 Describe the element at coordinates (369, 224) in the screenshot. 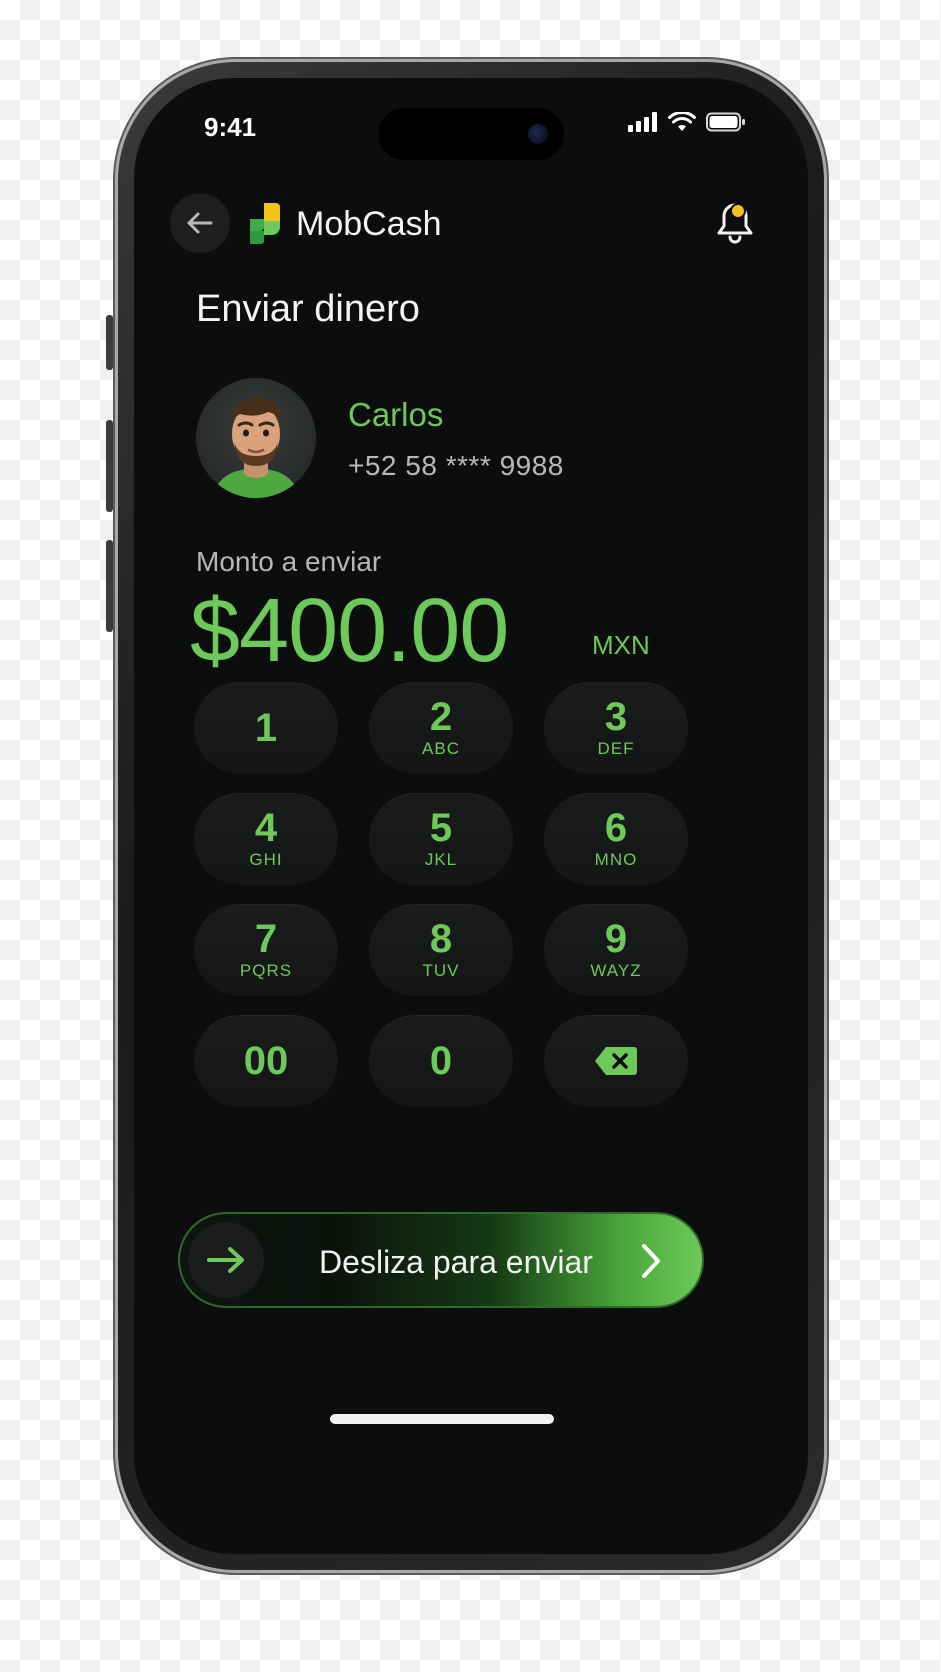

I see `app-name: MobCash` at that location.